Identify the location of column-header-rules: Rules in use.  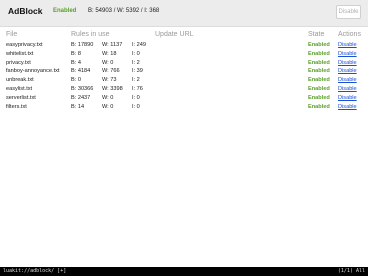
(90, 34).